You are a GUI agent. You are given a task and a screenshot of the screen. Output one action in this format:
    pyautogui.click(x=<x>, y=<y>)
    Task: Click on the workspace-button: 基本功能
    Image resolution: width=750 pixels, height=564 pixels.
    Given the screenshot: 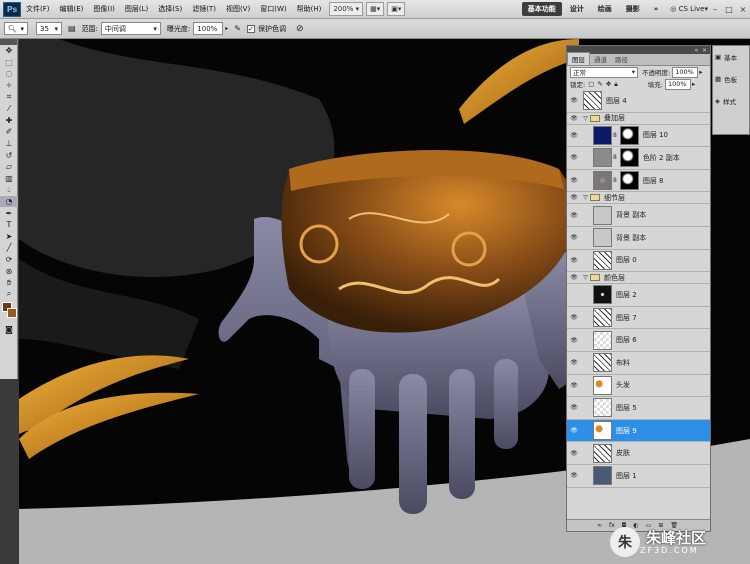 What is the action you would take?
    pyautogui.click(x=541, y=9)
    